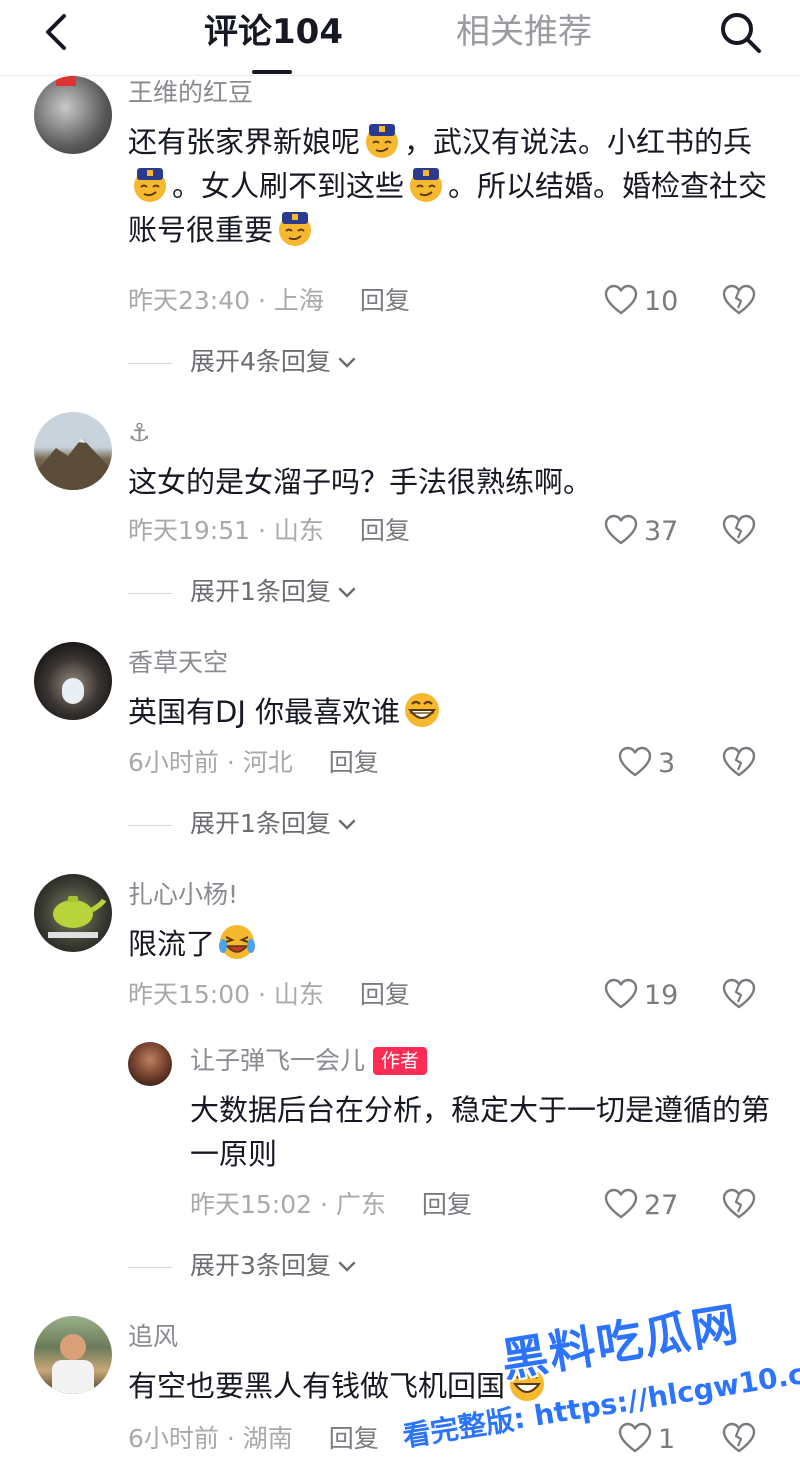  I want to click on emoji-grin-icon, so click(422, 710).